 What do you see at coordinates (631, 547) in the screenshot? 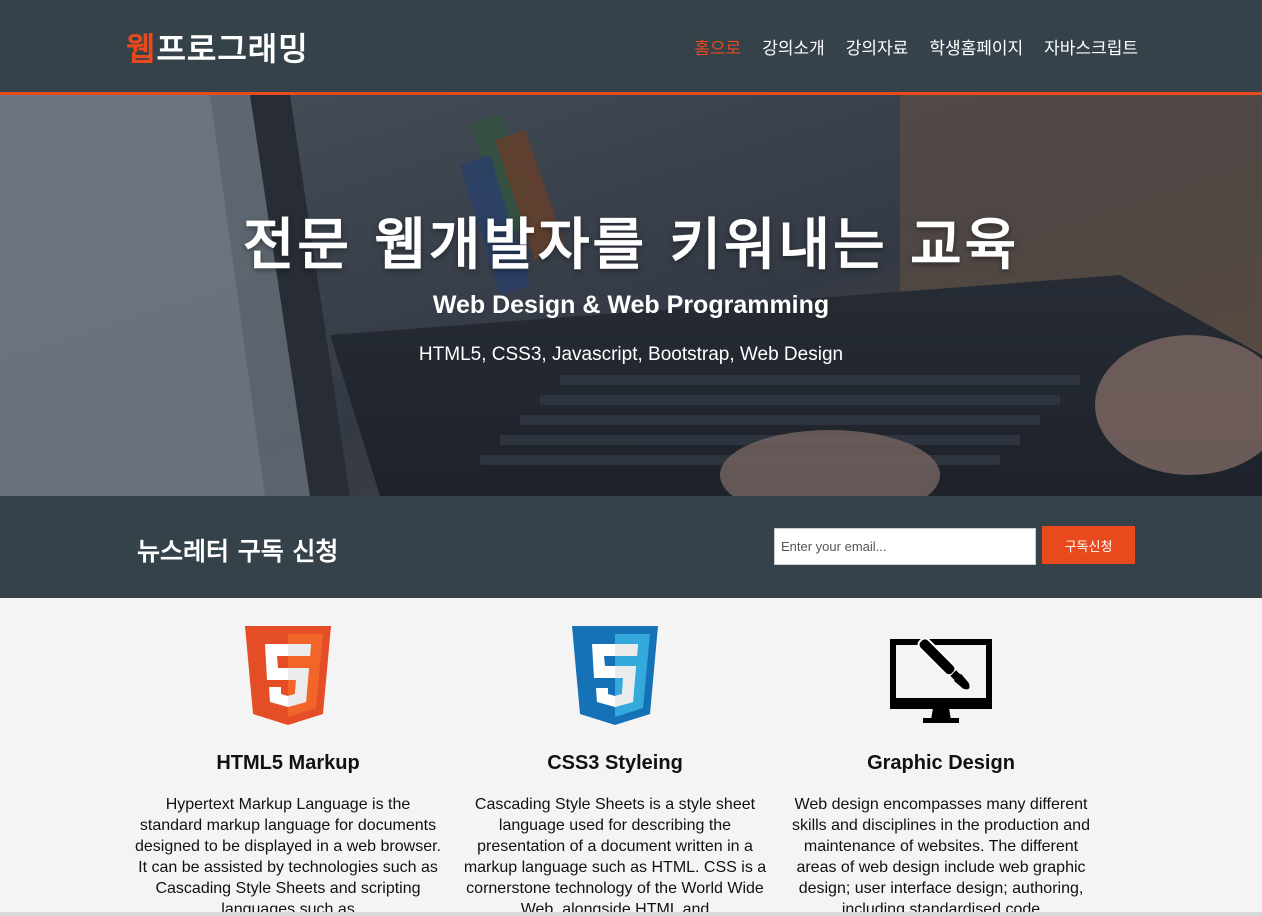
I see `newsletter-section: 뉴스레터 구독 신청 구독신청` at bounding box center [631, 547].